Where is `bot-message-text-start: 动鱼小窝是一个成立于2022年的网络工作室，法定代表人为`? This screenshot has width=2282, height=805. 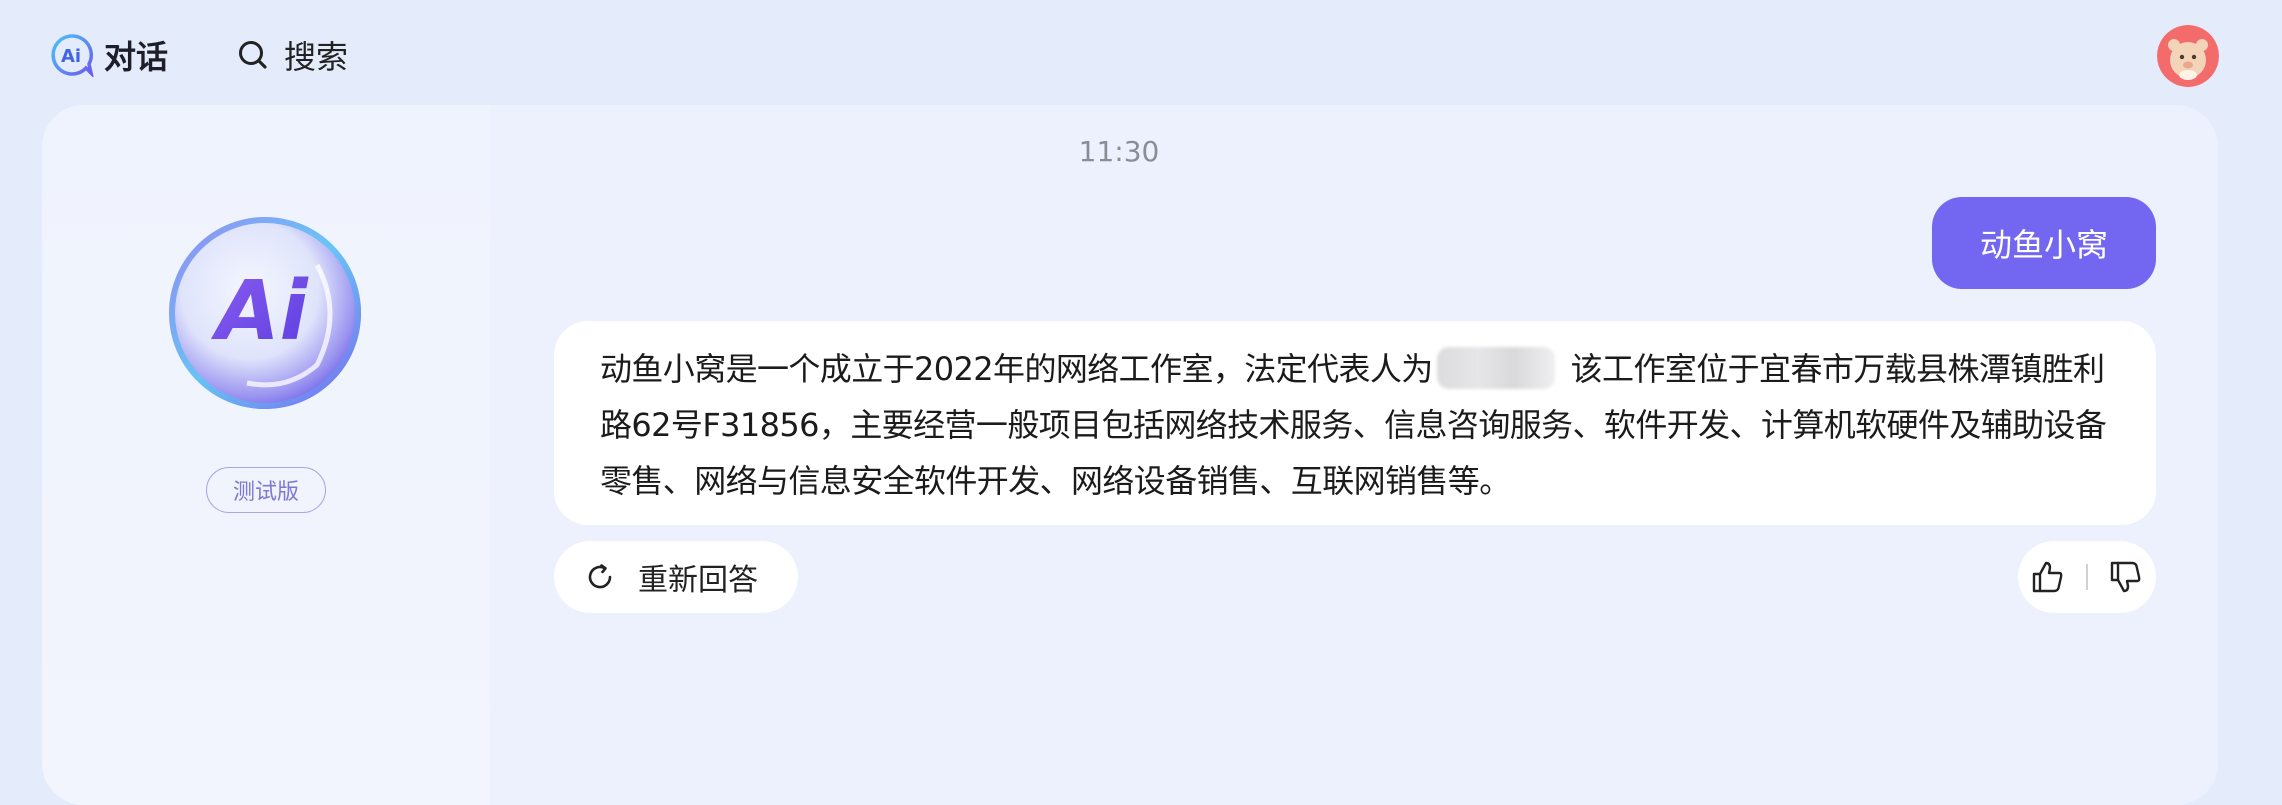 bot-message-text-start: 动鱼小窝是一个成立于2022年的网络工作室，法定代表人为 is located at coordinates (1016, 369).